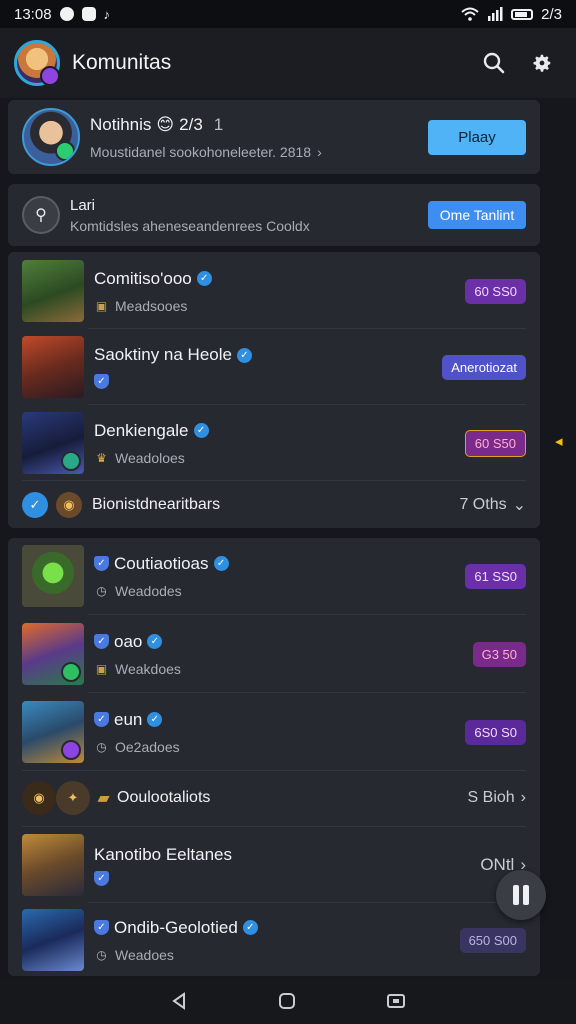  I want to click on list-item: Denkiengale ✓ ♛ Weadoloes 60 S50, so click(274, 443).